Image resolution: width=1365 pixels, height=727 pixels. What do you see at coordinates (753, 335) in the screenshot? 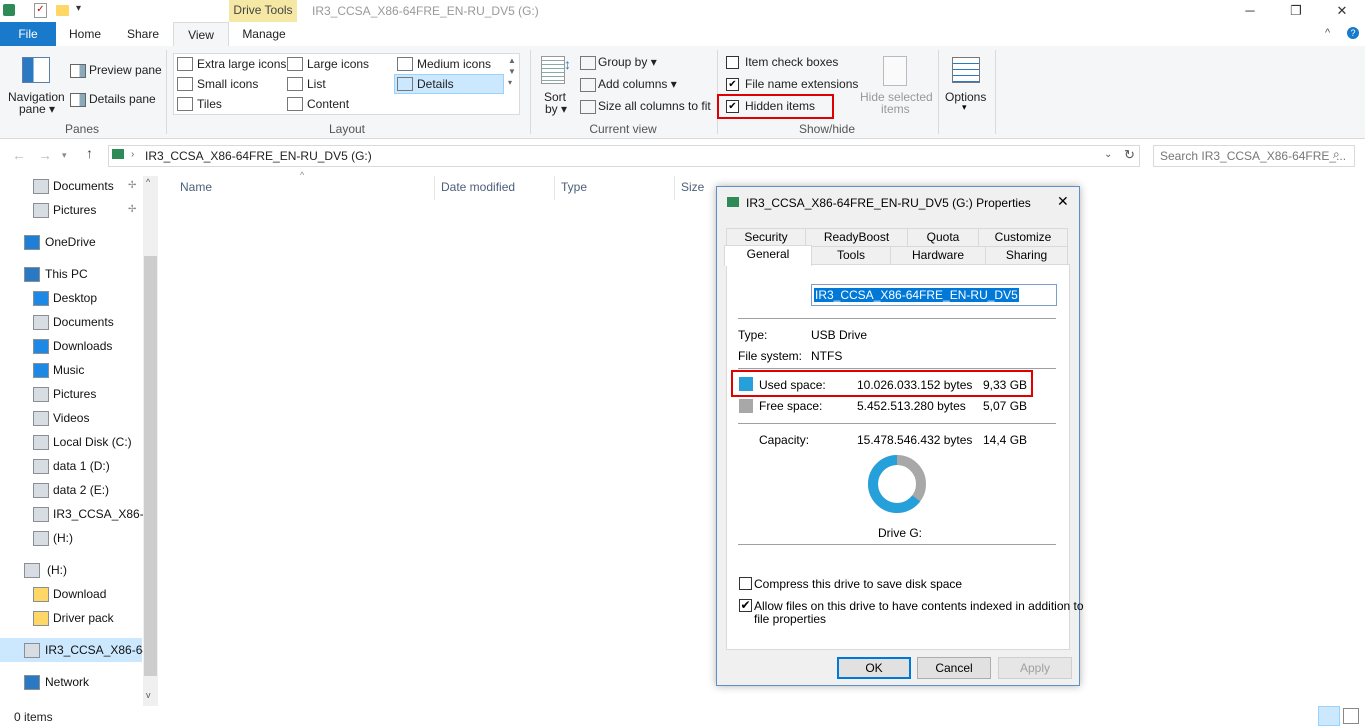
I see `type-label: Type:` at bounding box center [753, 335].